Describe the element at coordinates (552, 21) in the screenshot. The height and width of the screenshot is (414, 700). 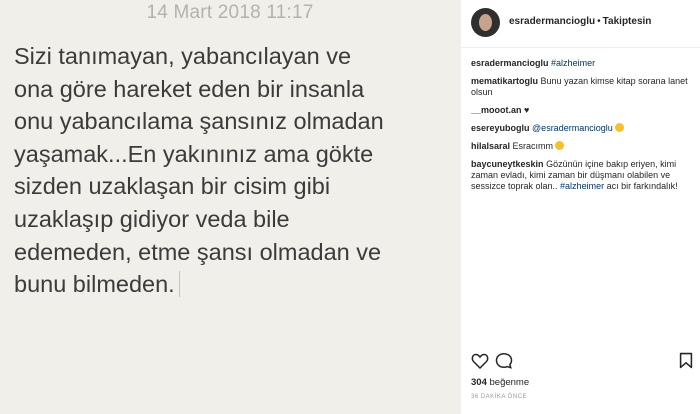
I see `header-username: esradermancioglu` at that location.